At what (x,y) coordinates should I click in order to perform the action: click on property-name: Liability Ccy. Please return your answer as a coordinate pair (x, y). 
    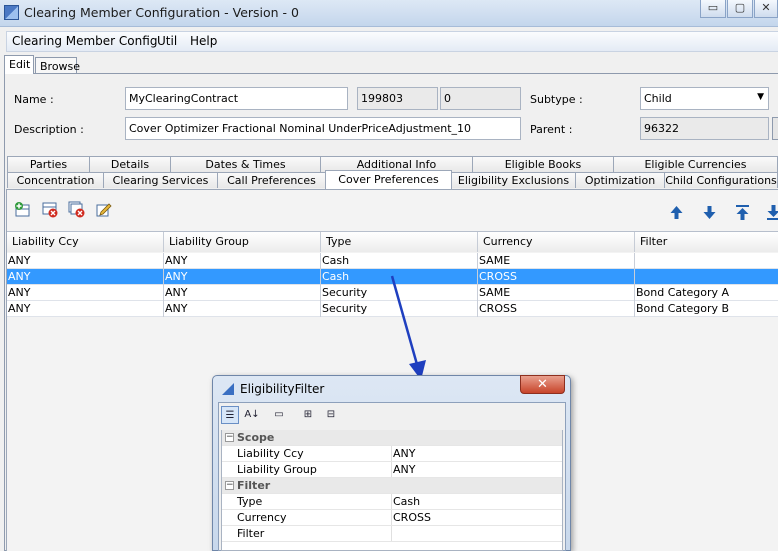
    Looking at the image, I should click on (270, 453).